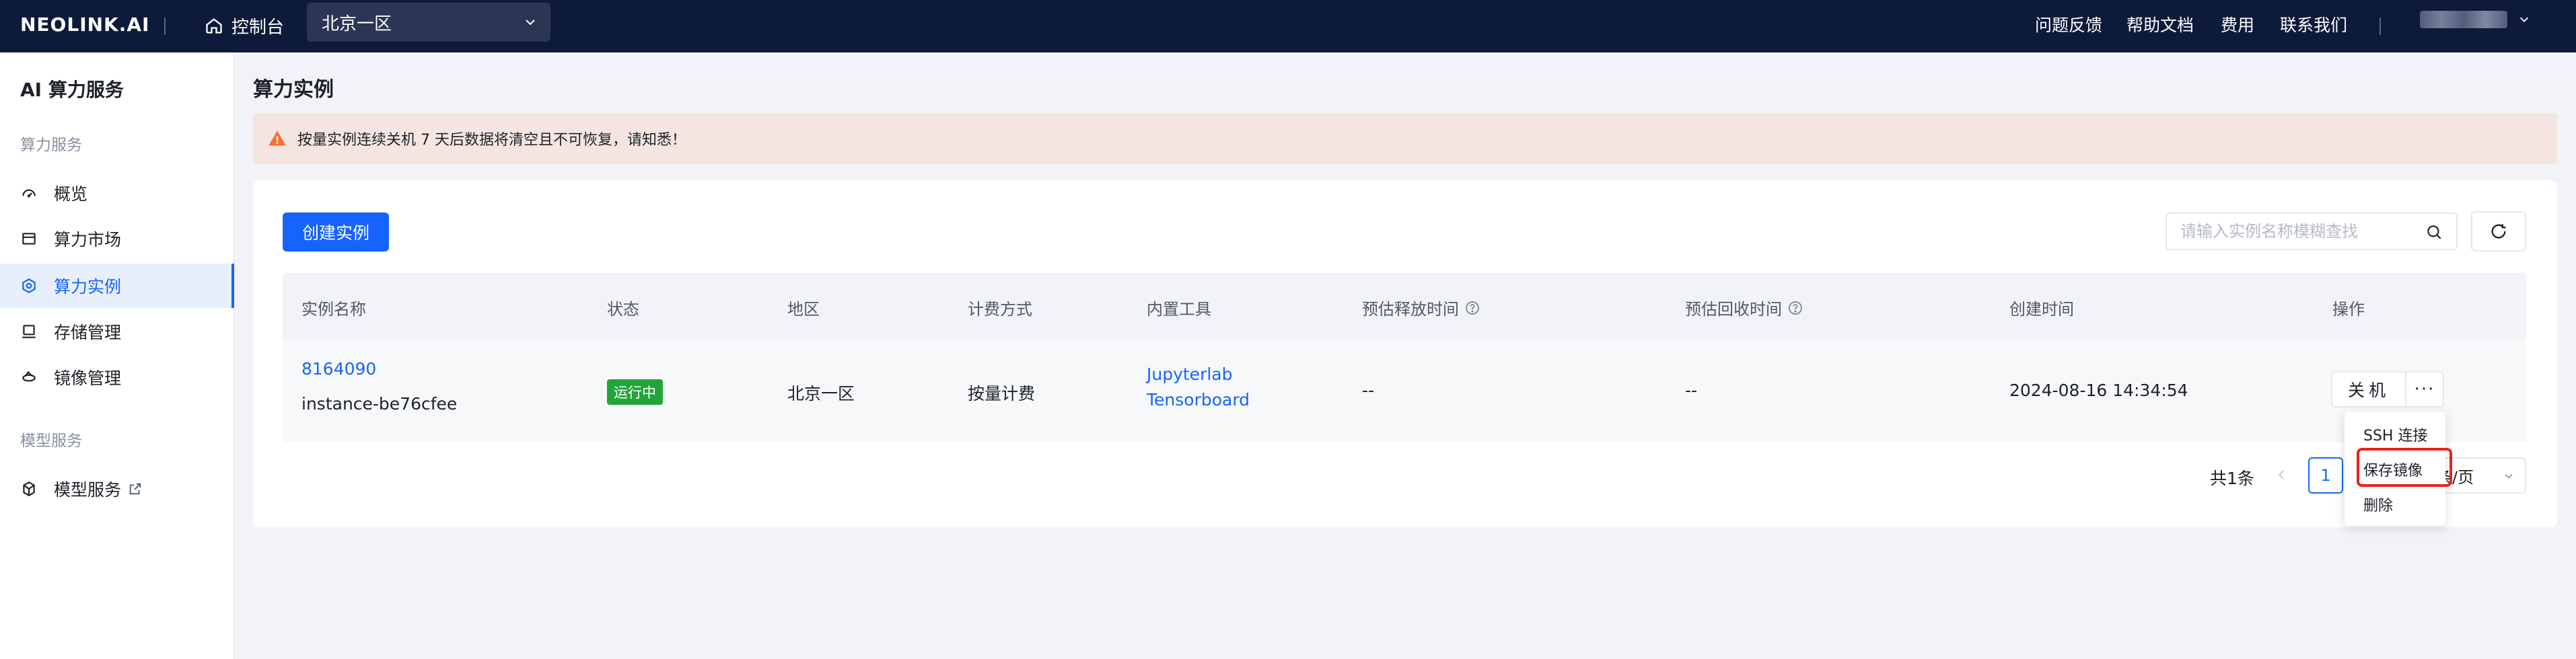 The height and width of the screenshot is (659, 2576). I want to click on refresh-button, so click(2498, 231).